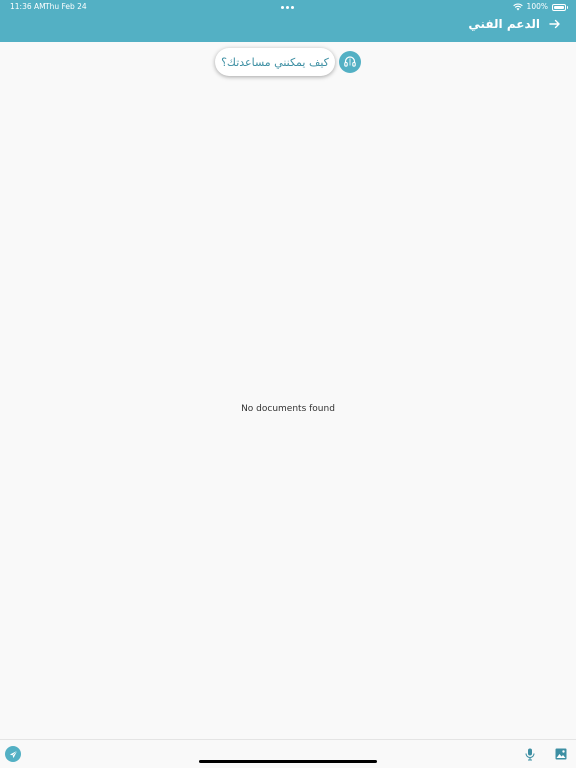  I want to click on wifi-icon, so click(517, 7).